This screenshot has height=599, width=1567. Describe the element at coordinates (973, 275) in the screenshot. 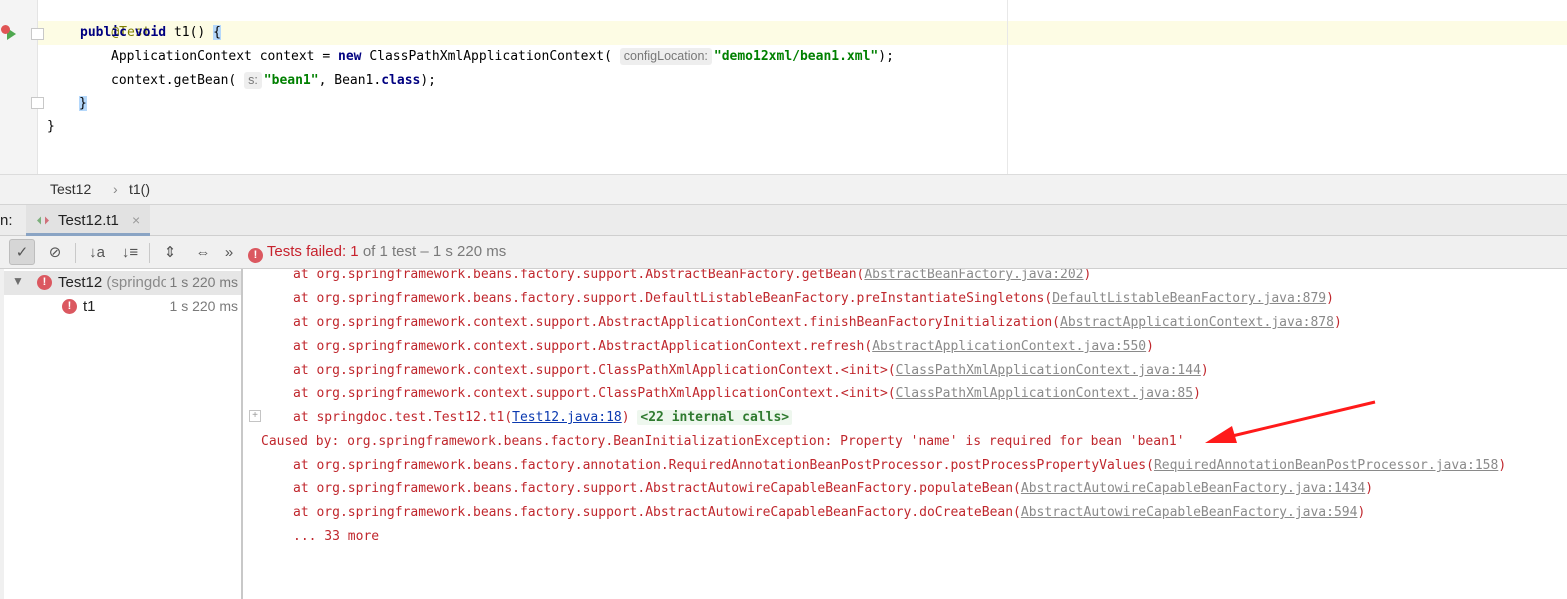

I see `source-link: AbstractBeanFactory.java:202` at that location.